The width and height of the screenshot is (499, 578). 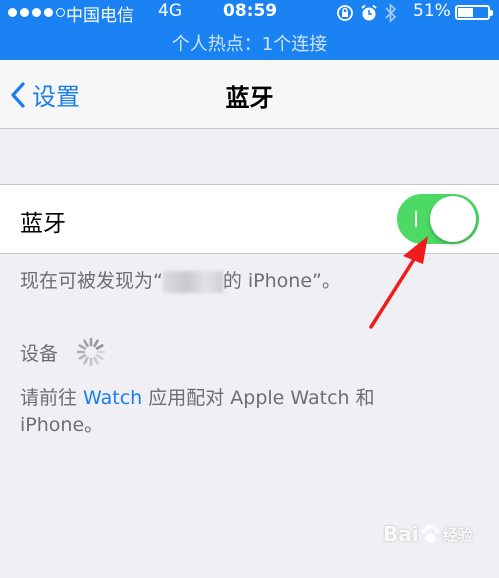 I want to click on baidu-watermark: Bai 经验, so click(x=428, y=534).